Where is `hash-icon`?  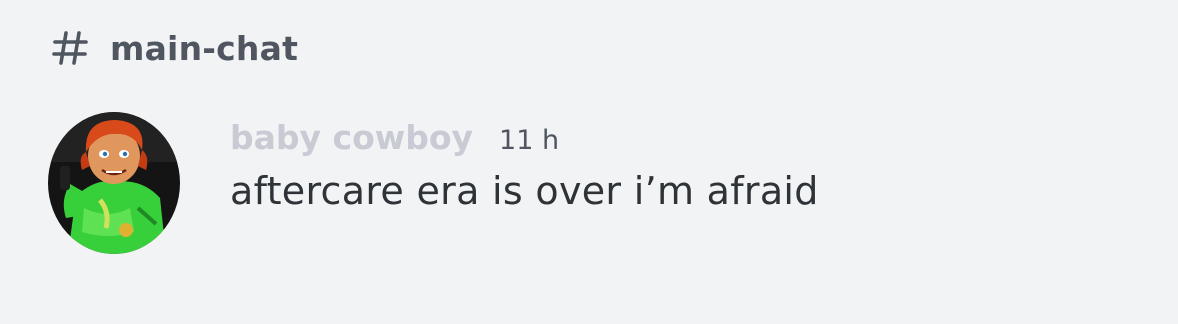 hash-icon is located at coordinates (70, 48).